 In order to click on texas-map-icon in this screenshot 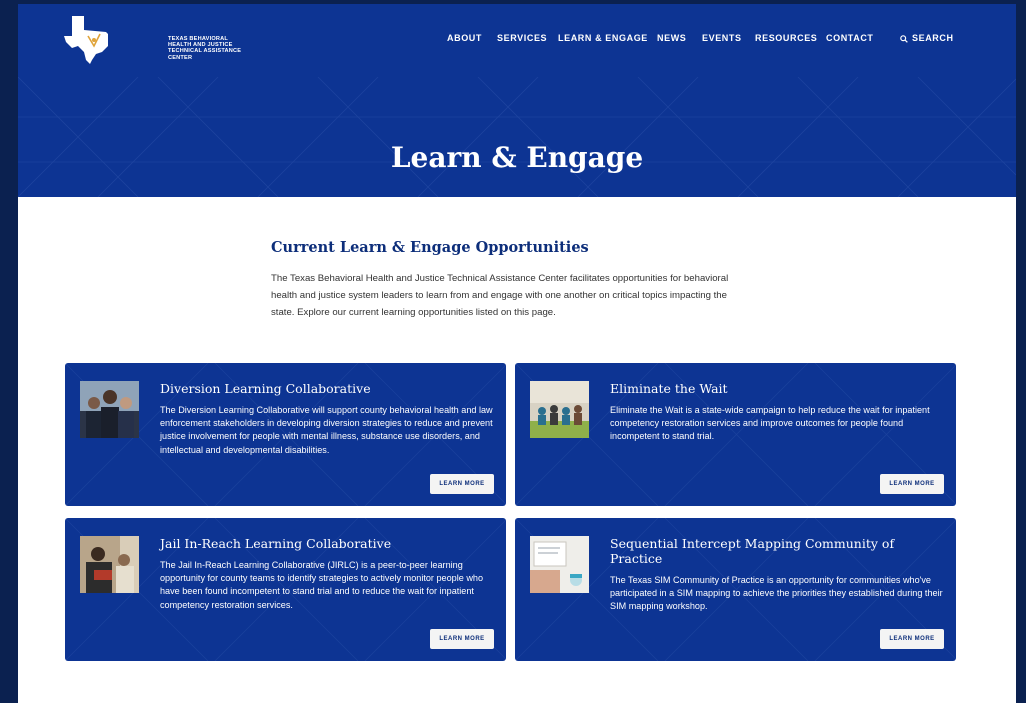, I will do `click(86, 40)`.